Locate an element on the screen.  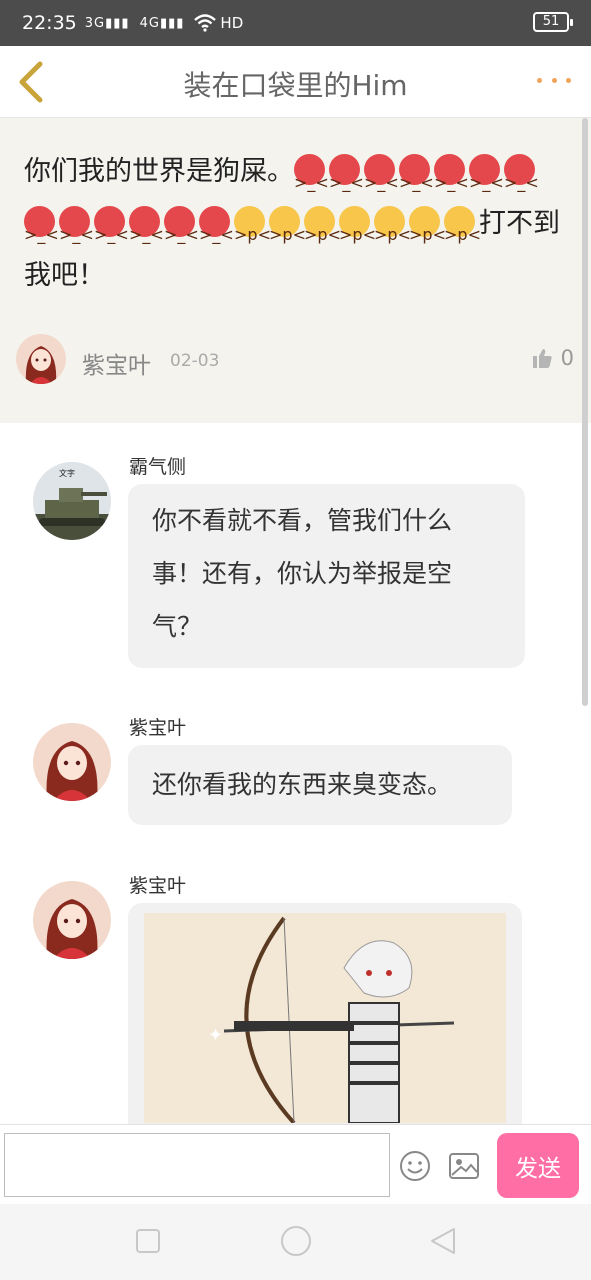
post-date: 02-03 is located at coordinates (195, 361).